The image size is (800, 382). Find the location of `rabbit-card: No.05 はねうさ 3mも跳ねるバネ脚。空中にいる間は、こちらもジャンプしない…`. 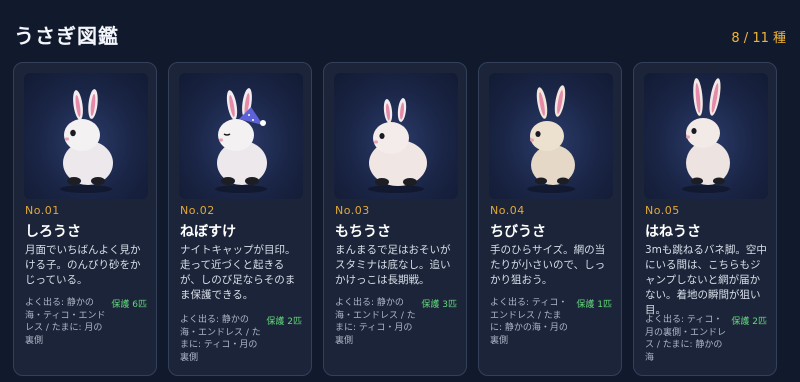

rabbit-card: No.05 はねうさ 3mも跳ねるバネ脚。空中にいる間は、こちらもジャンプしない… is located at coordinates (705, 219).